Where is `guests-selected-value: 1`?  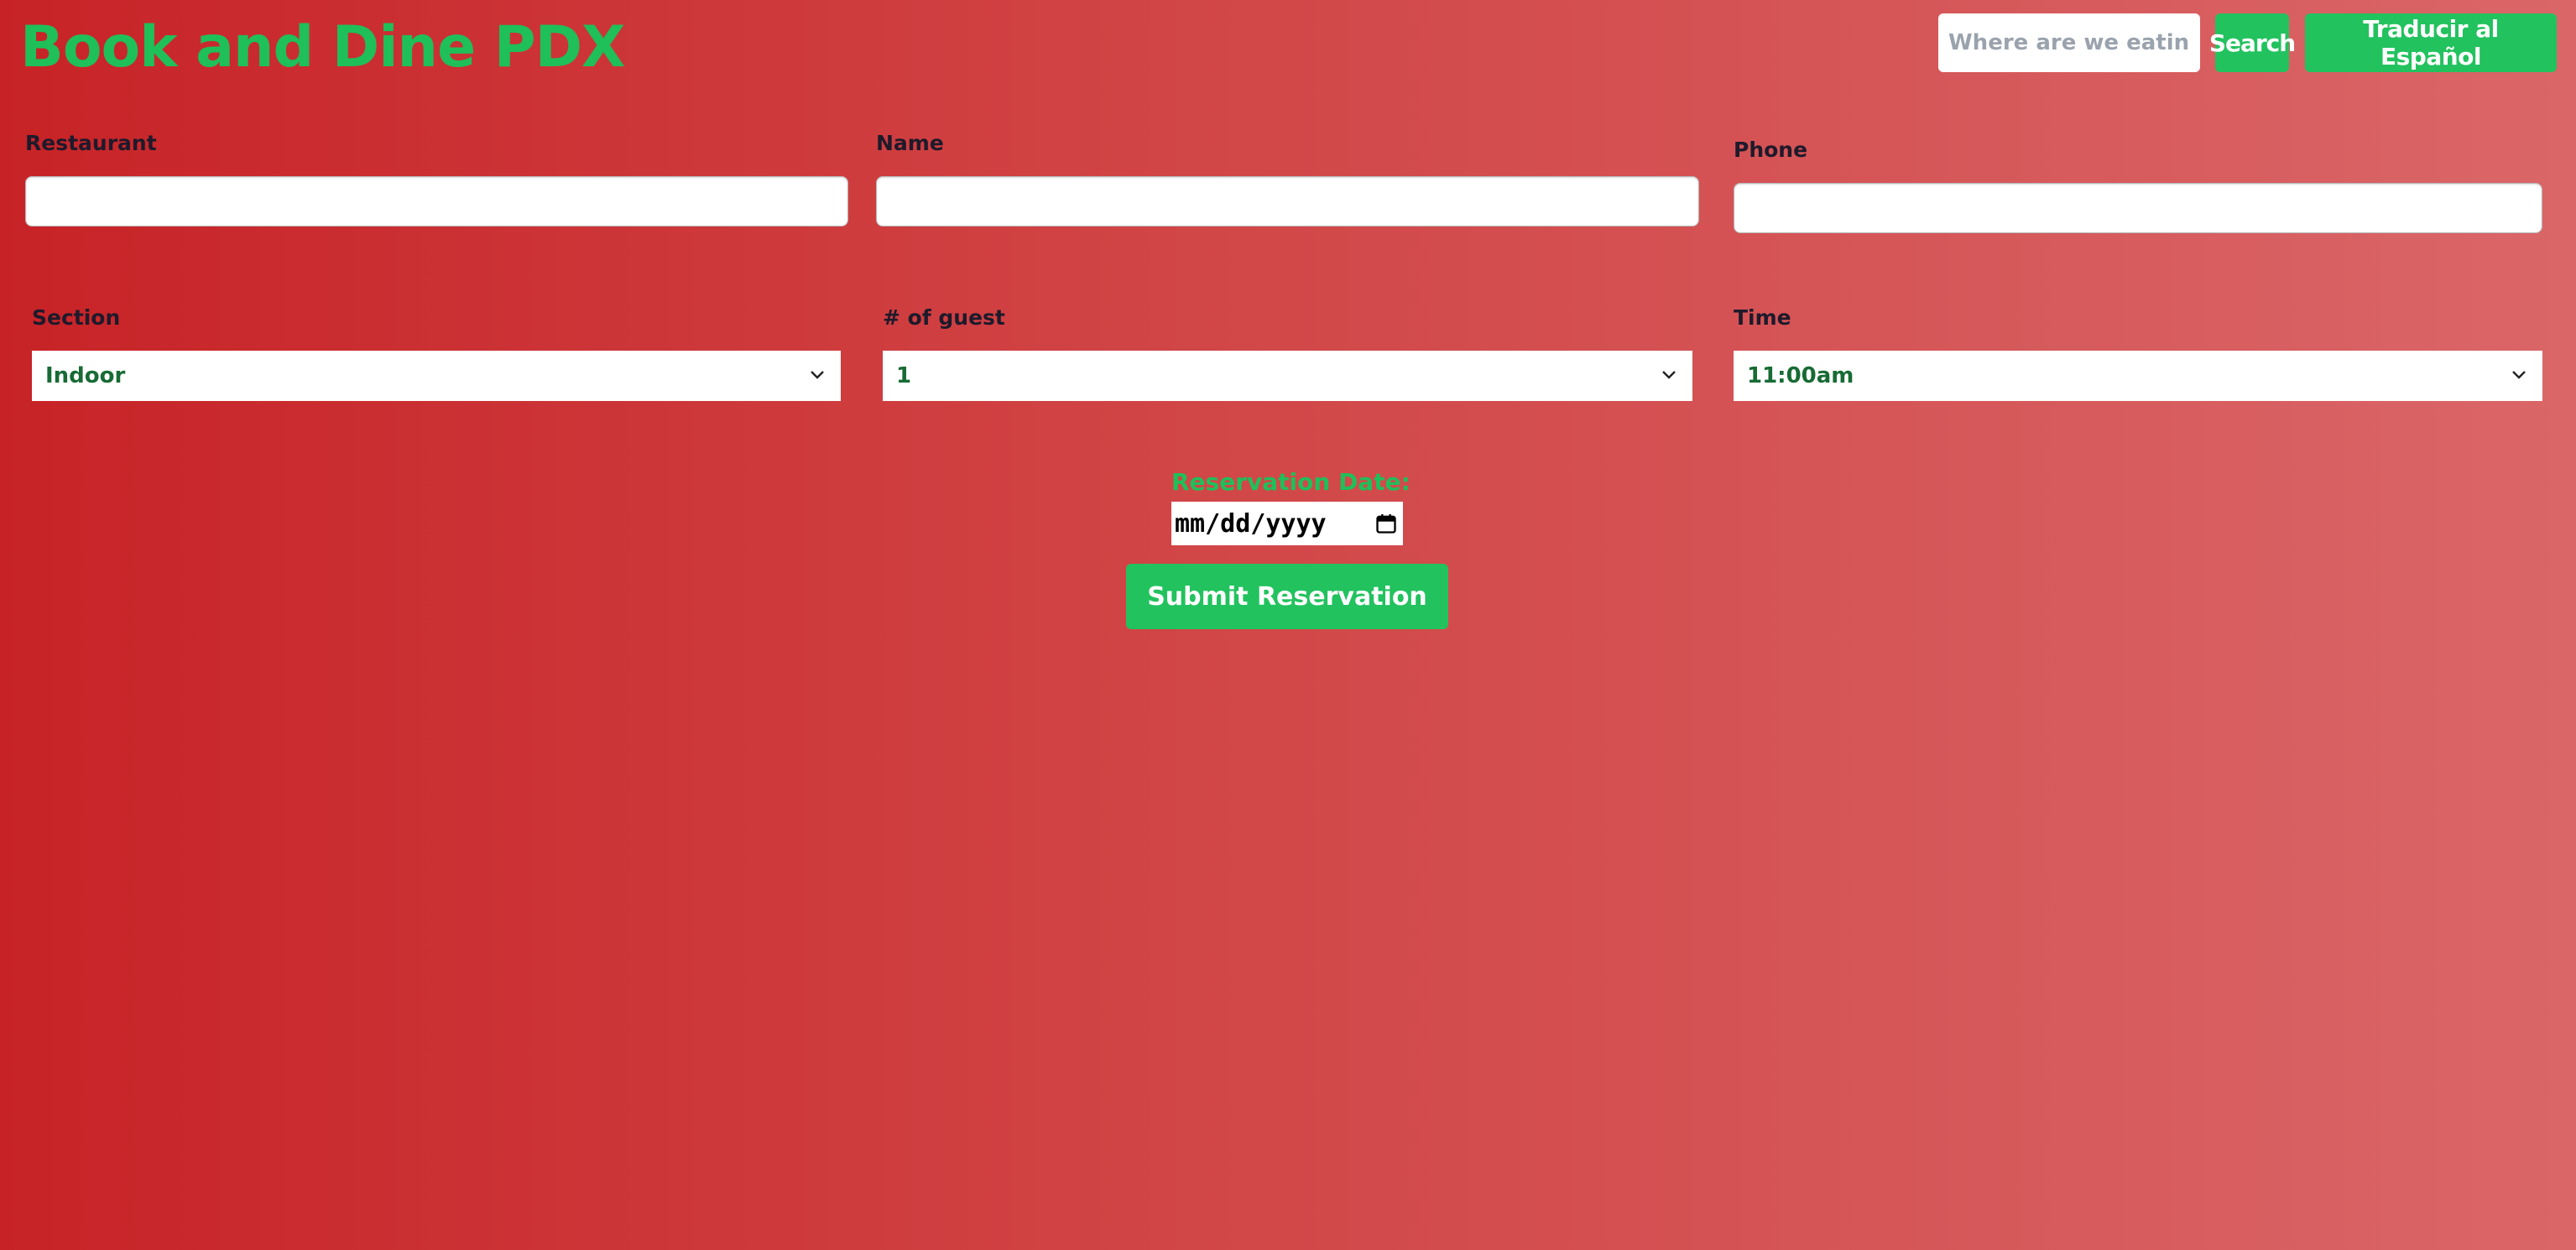
guests-selected-value: 1 is located at coordinates (904, 375).